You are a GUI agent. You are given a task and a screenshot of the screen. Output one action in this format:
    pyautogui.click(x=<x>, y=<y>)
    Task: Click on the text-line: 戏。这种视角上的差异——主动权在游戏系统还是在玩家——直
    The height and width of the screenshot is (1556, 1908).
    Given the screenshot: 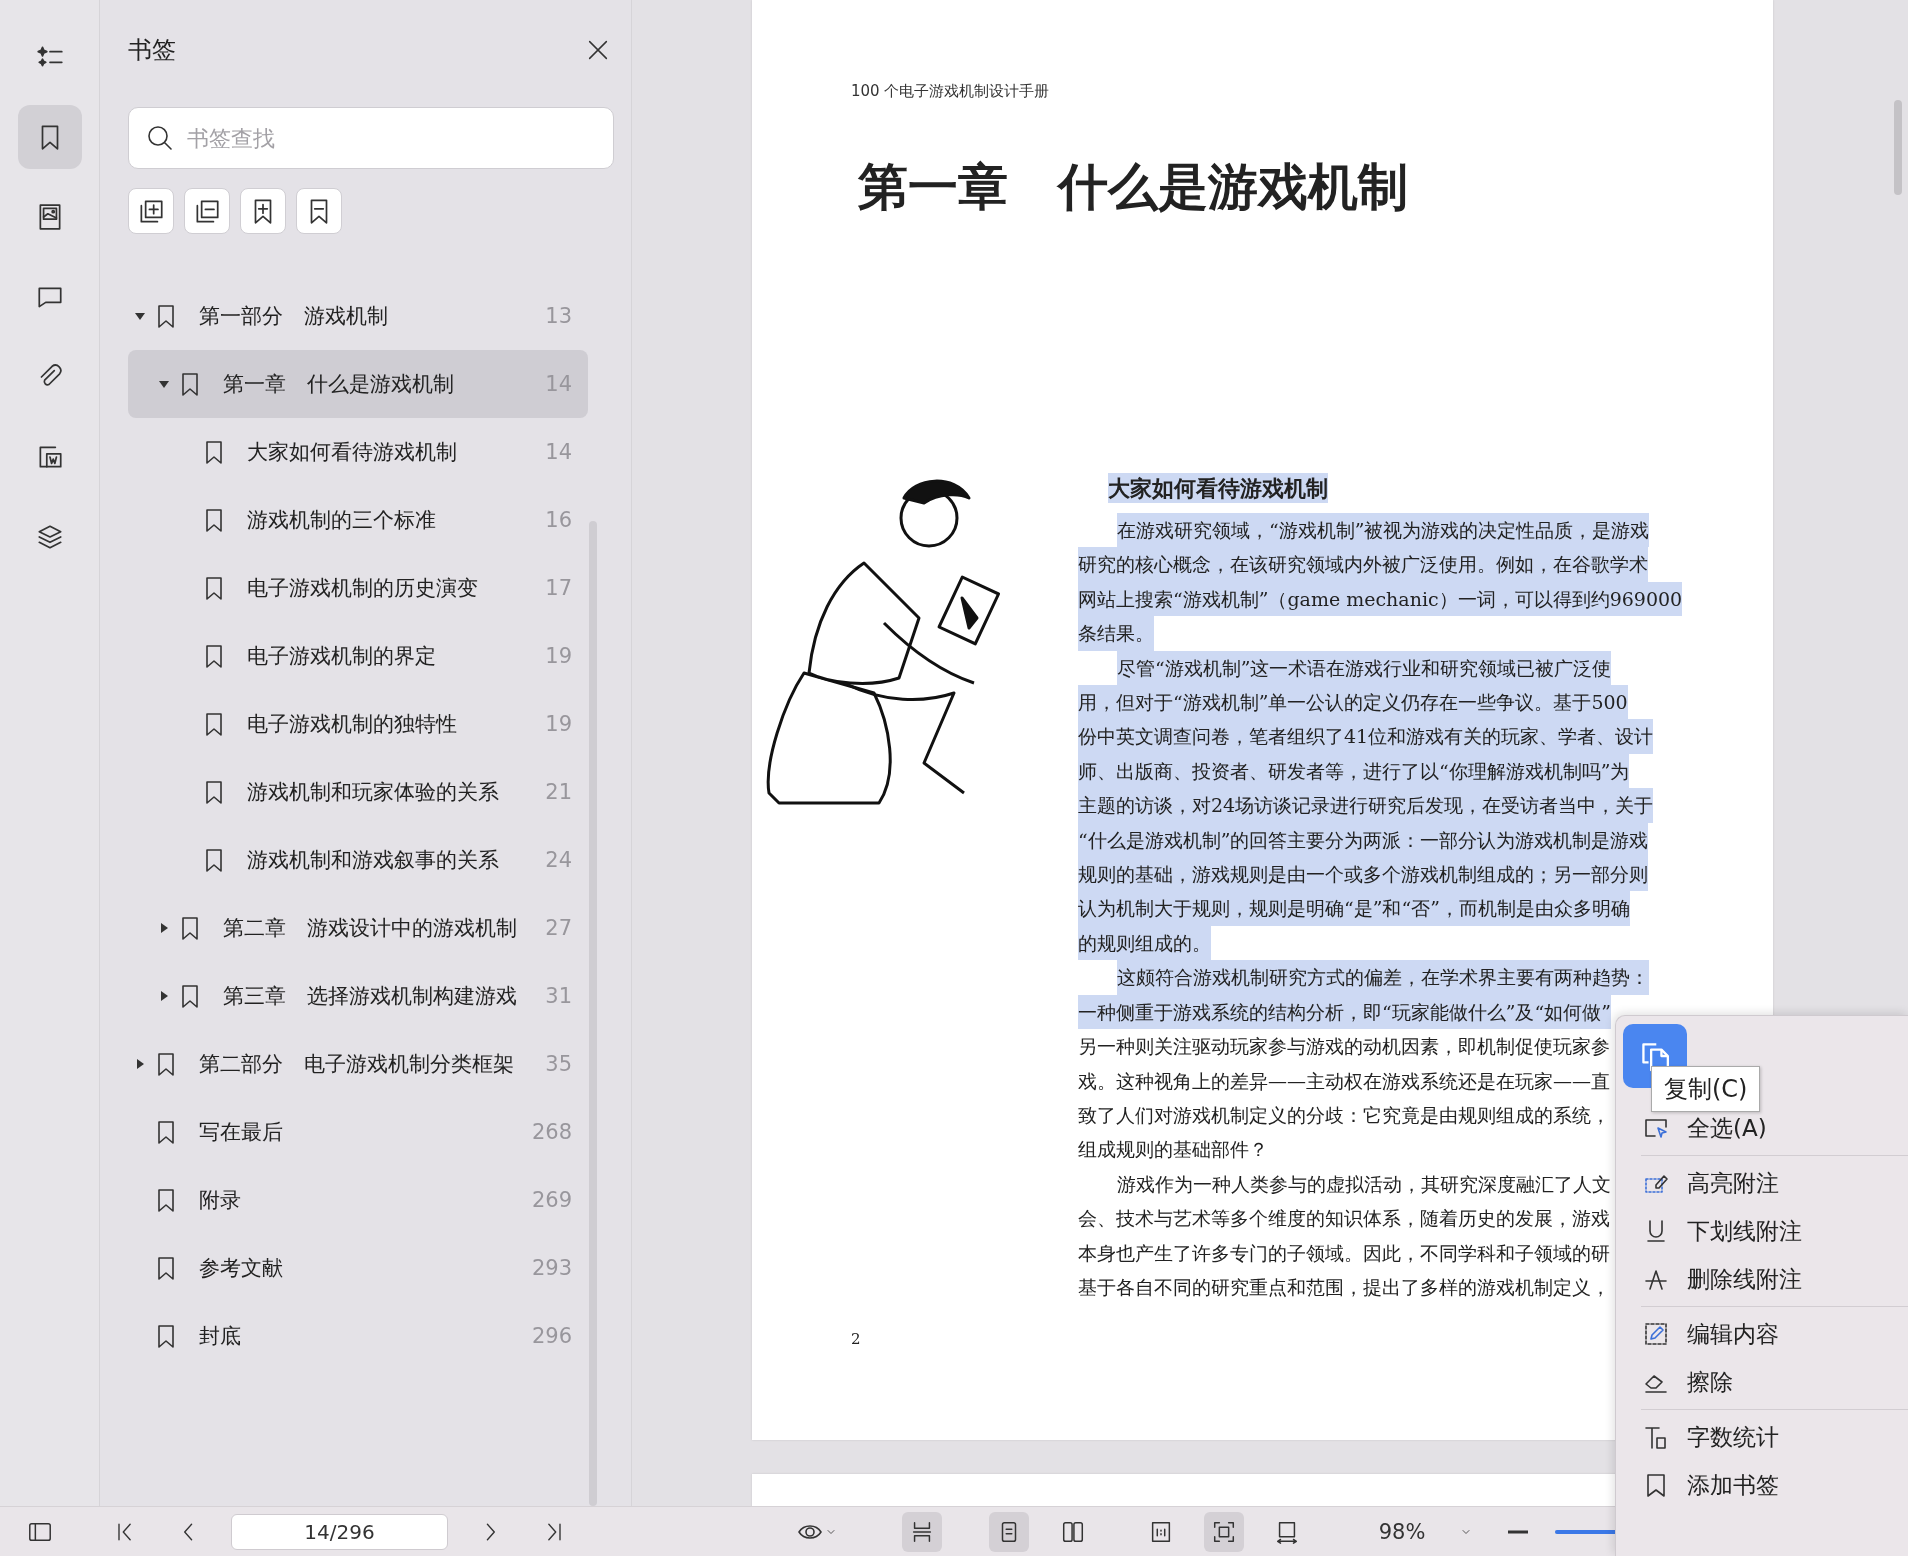 What is the action you would take?
    pyautogui.click(x=1344, y=1081)
    